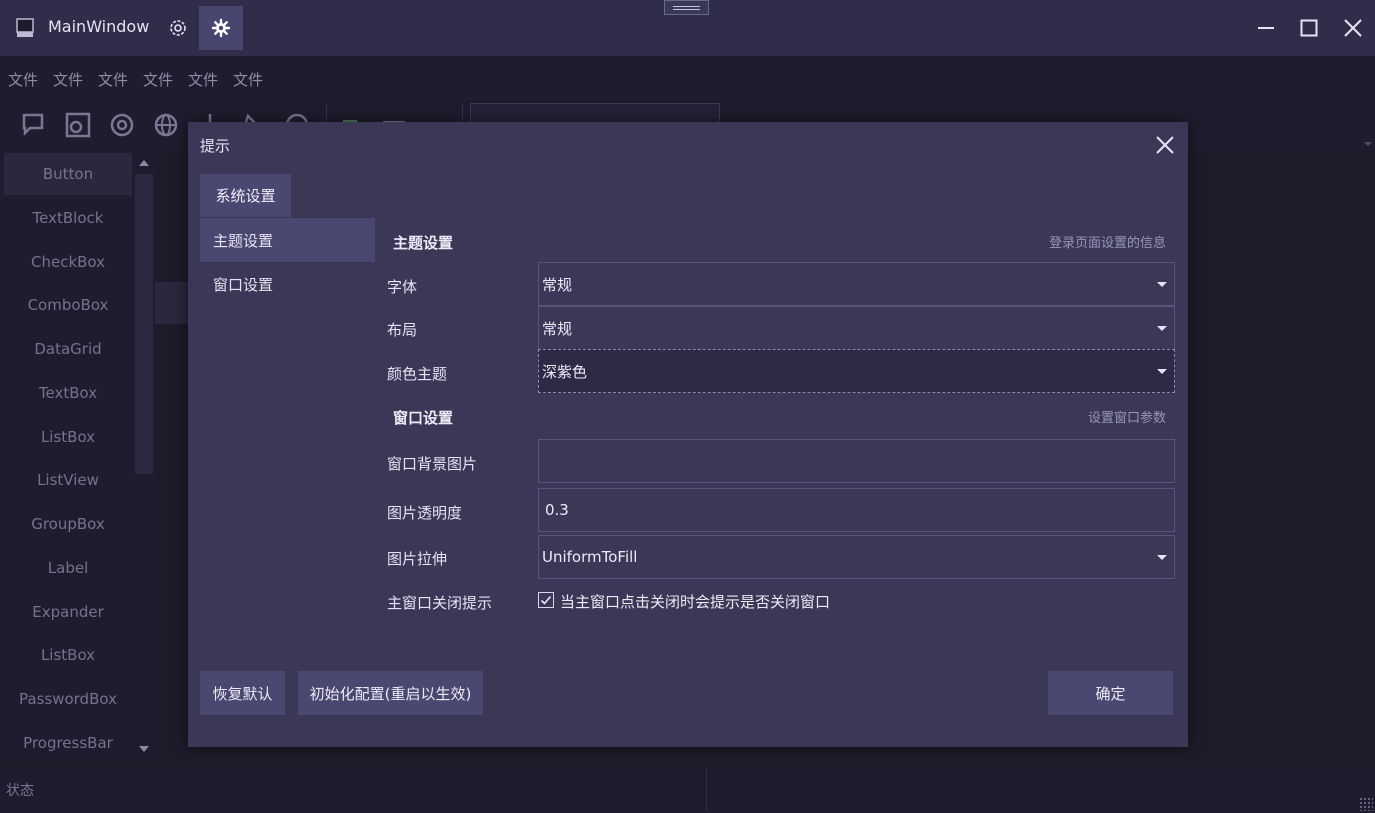 This screenshot has height=813, width=1375. I want to click on scrollbar, so click(144, 324).